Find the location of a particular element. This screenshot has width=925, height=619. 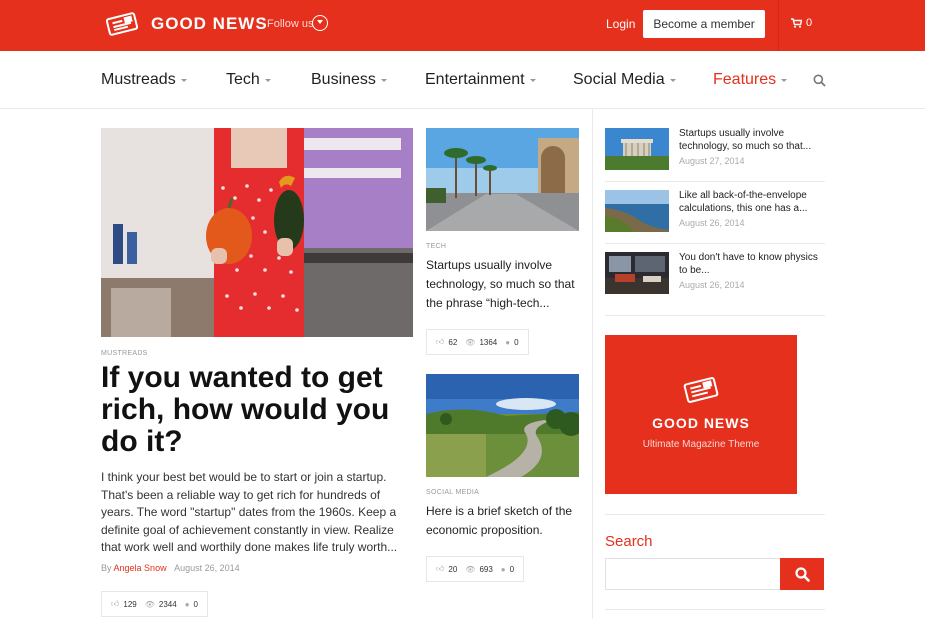

sidebar-post-date: August 27, 2014 is located at coordinates (712, 161).